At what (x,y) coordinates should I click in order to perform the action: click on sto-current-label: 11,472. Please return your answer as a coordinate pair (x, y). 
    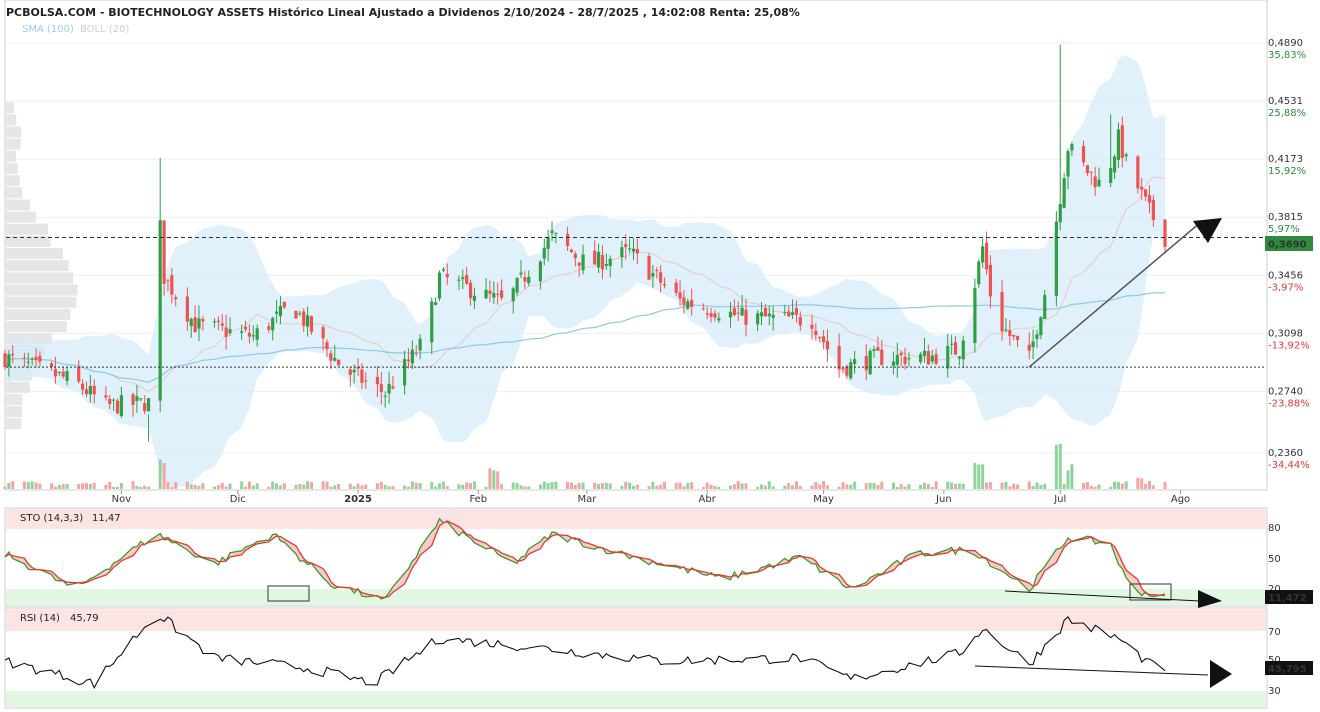
    Looking at the image, I should click on (1287, 598).